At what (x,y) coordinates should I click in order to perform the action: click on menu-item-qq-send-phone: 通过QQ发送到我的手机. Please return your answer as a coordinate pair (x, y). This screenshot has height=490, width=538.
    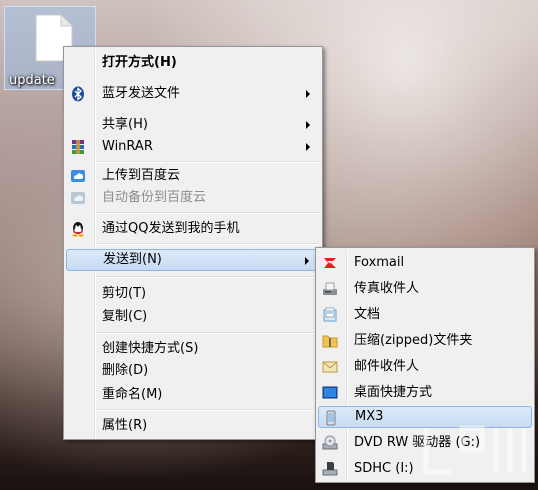
    Looking at the image, I should click on (193, 229).